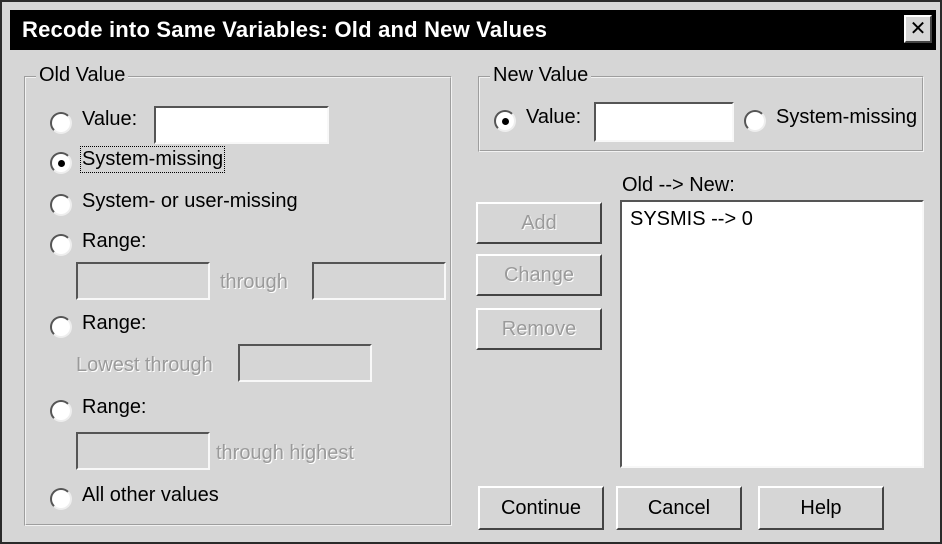 The width and height of the screenshot is (942, 544). What do you see at coordinates (554, 117) in the screenshot?
I see `new-value-label: Value:` at bounding box center [554, 117].